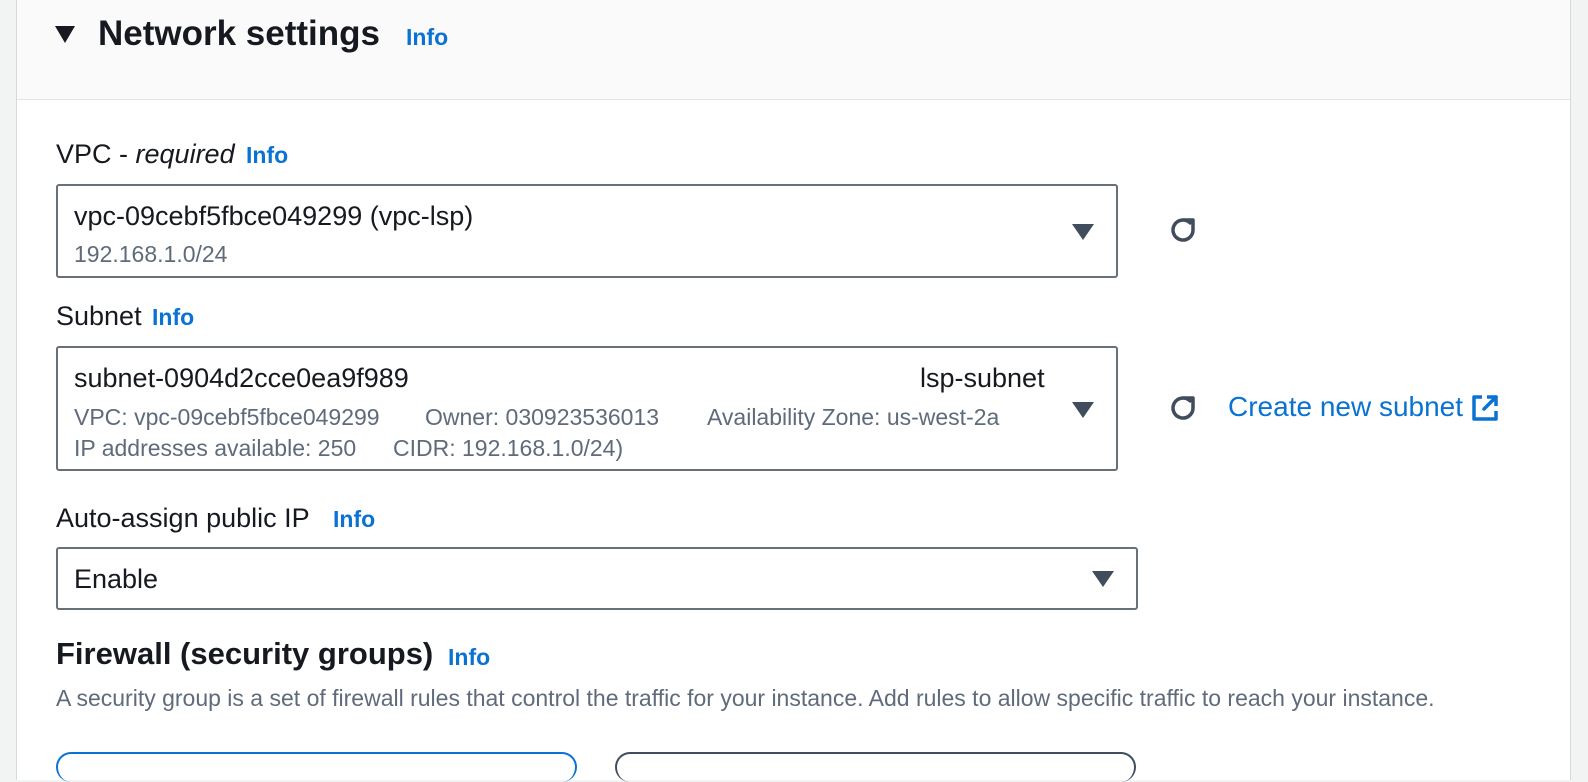 The image size is (1588, 782). Describe the element at coordinates (508, 448) in the screenshot. I see `subnet-cidr-detail: CIDR: 192.168.1.0/24)` at that location.